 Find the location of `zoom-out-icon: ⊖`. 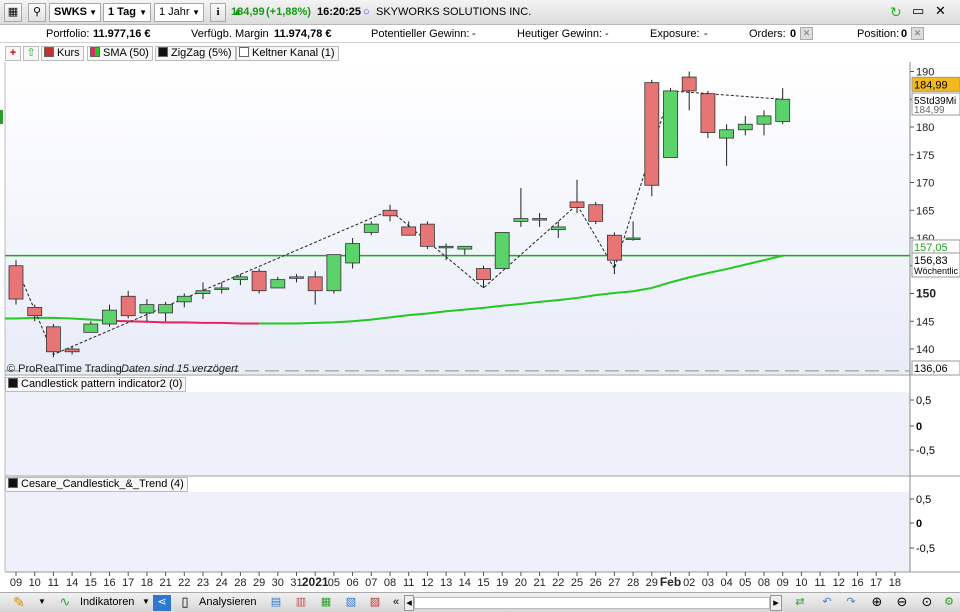

zoom-out-icon: ⊖ is located at coordinates (902, 603).